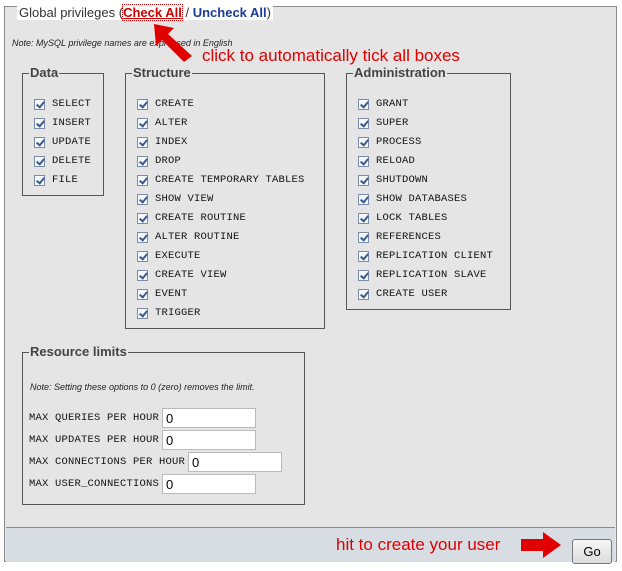 This screenshot has width=622, height=571. Describe the element at coordinates (169, 256) in the screenshot. I see `privilege-row: EXECUTE` at that location.